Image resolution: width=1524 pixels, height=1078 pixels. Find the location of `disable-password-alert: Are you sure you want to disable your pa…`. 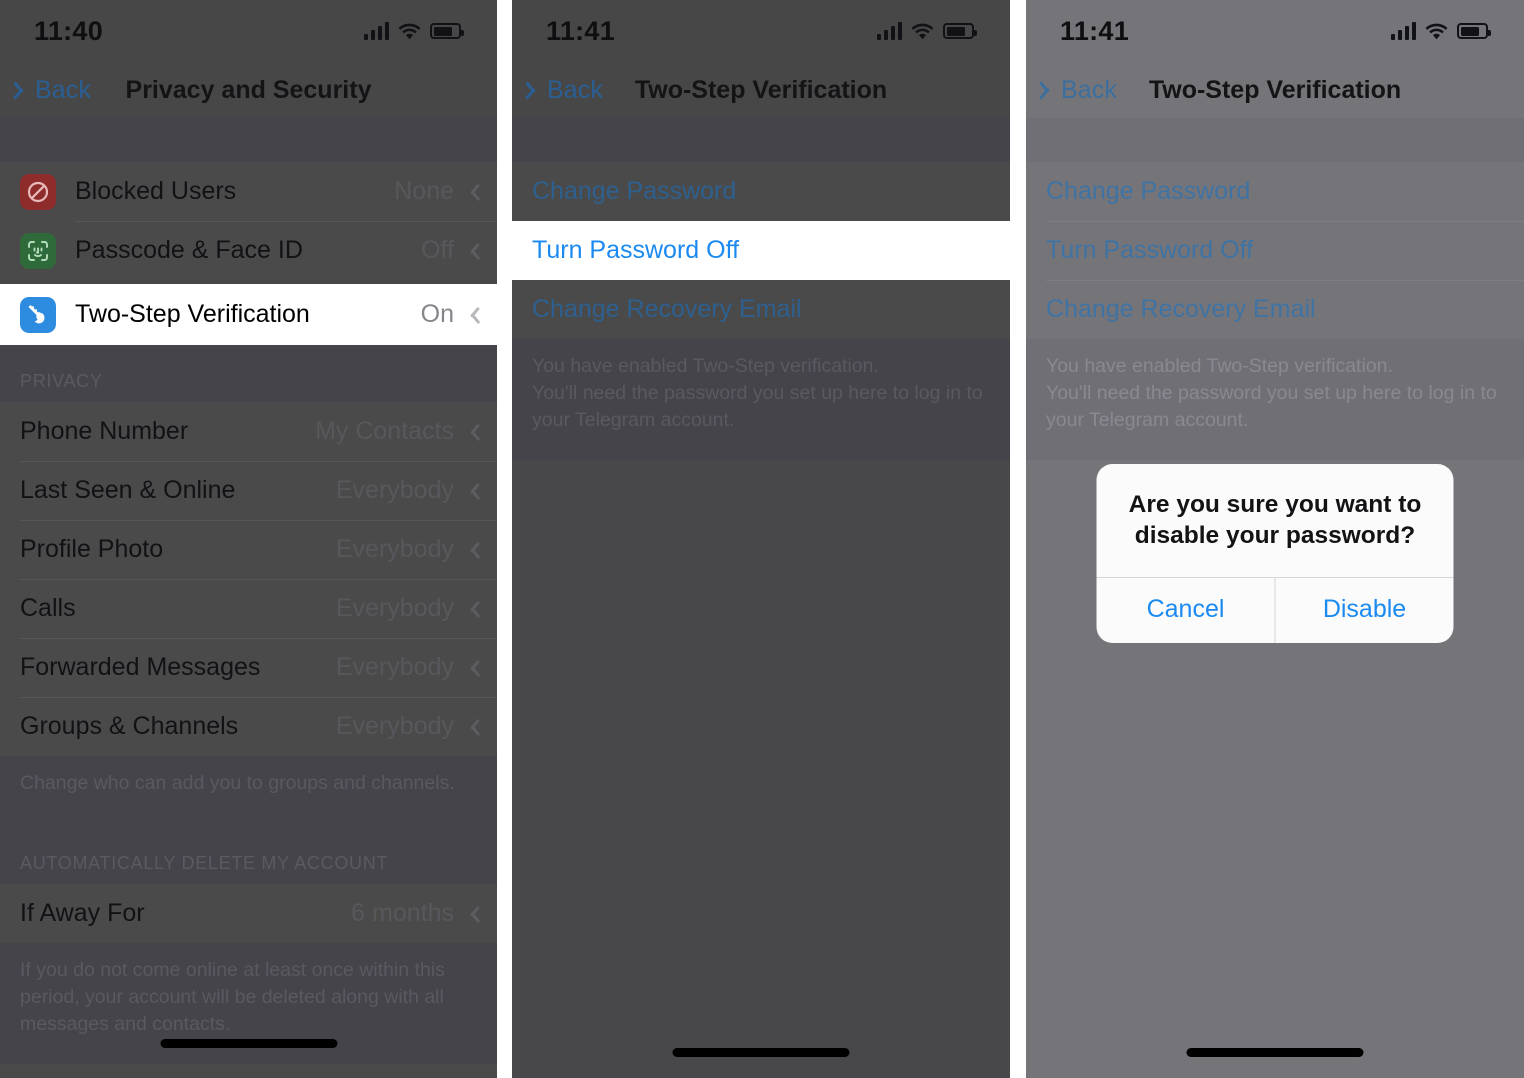

disable-password-alert: Are you sure you want to disable your pa… is located at coordinates (1275, 553).